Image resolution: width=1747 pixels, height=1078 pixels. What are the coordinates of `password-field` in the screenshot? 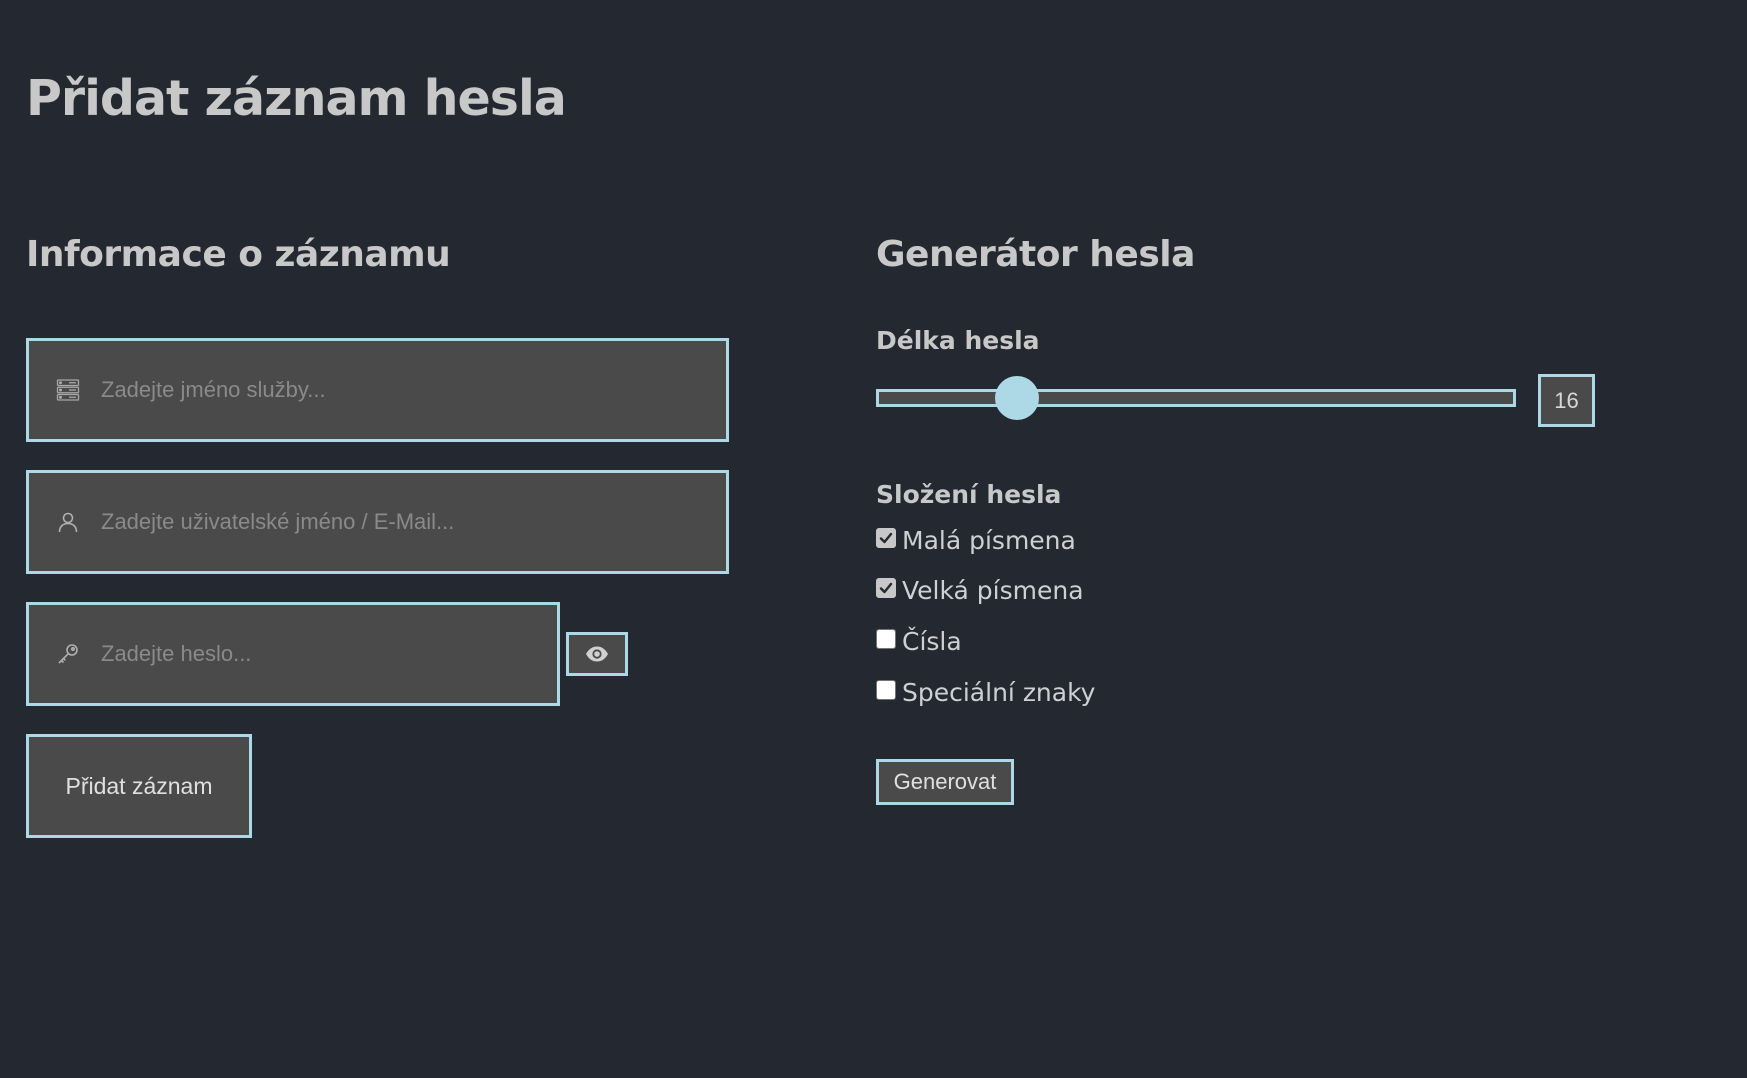 It's located at (293, 654).